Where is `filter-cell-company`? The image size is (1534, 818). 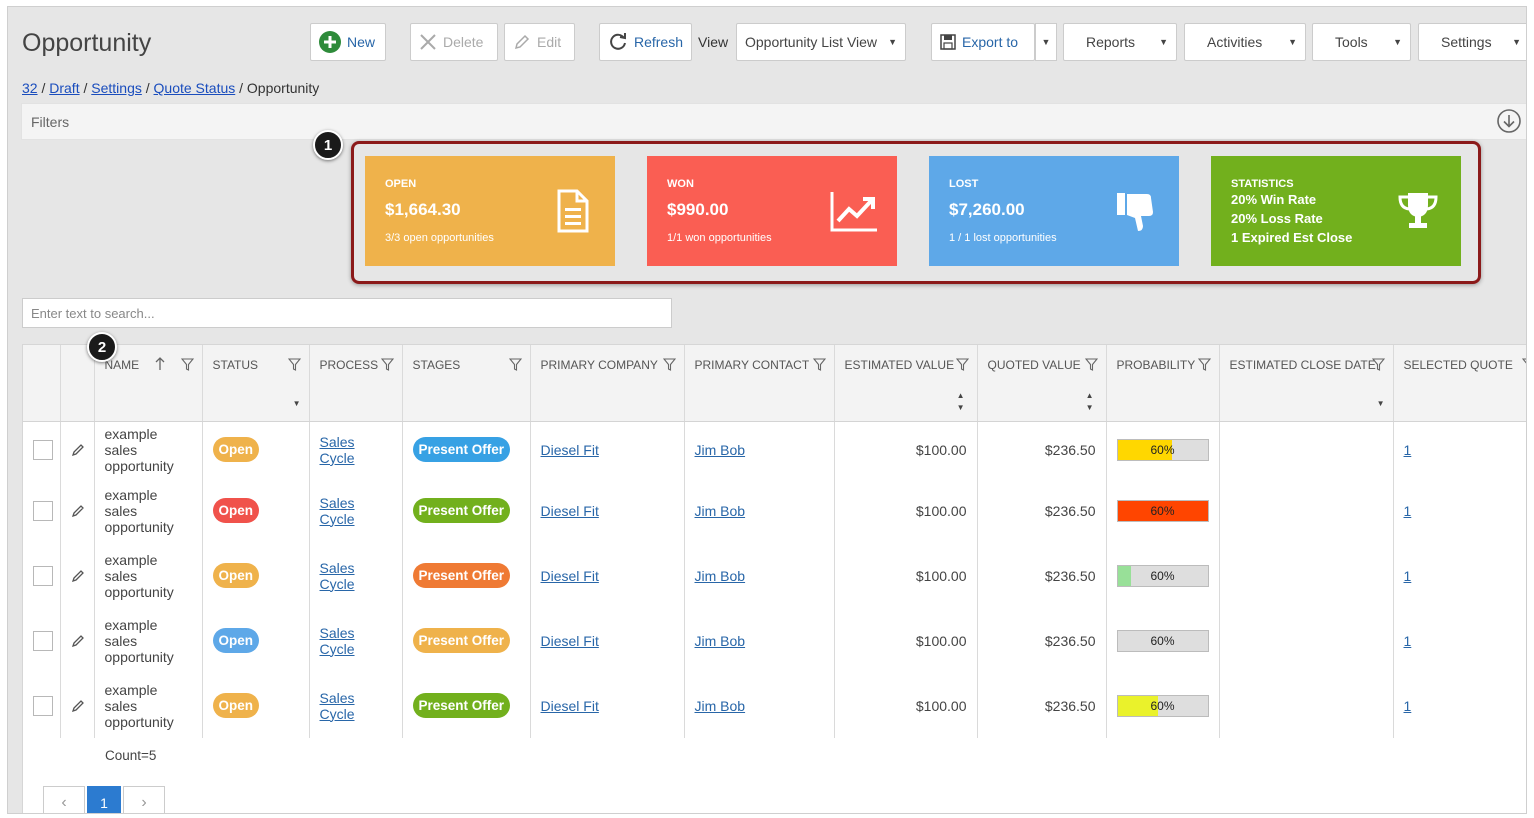 filter-cell-company is located at coordinates (607, 403).